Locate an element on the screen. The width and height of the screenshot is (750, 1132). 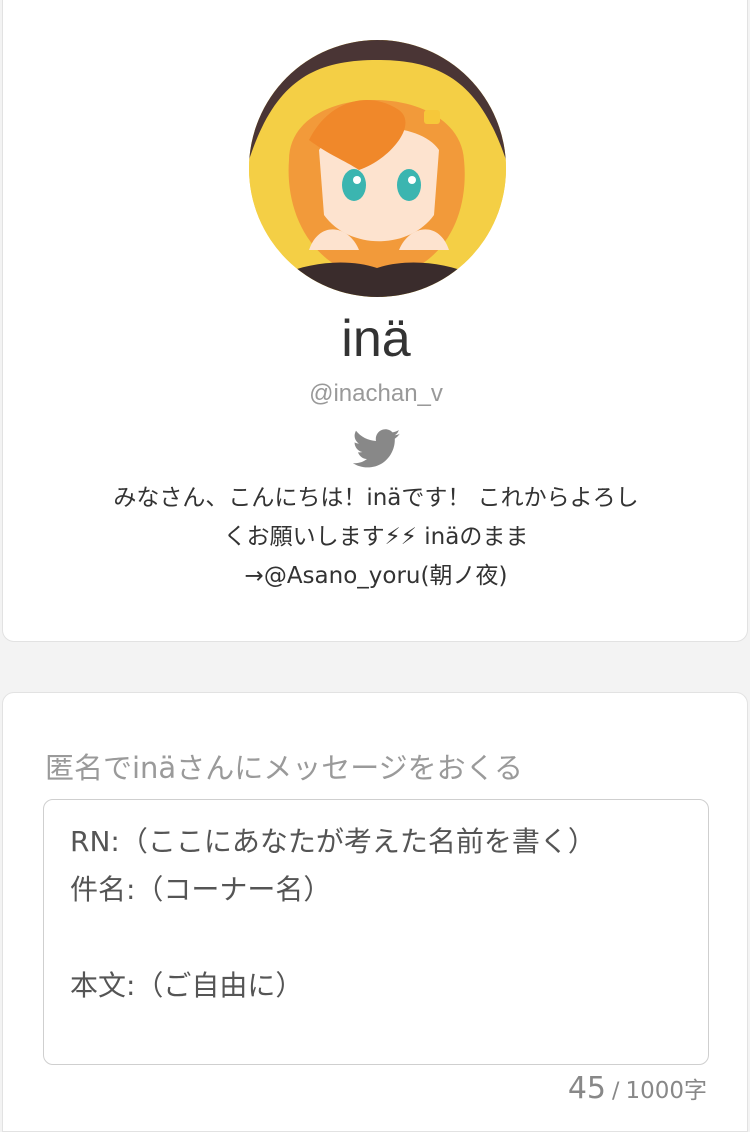
avatar-illustration is located at coordinates (377, 168).